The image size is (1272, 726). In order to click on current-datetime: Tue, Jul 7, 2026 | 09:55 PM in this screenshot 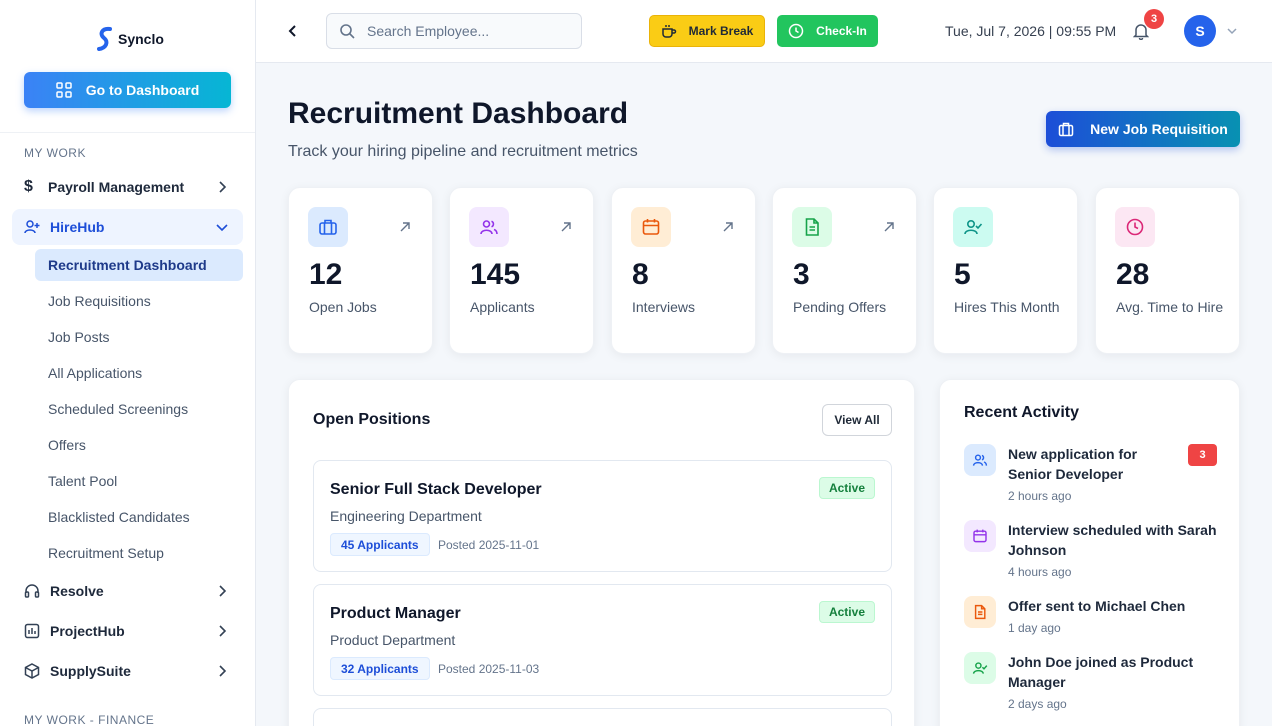, I will do `click(1031, 31)`.